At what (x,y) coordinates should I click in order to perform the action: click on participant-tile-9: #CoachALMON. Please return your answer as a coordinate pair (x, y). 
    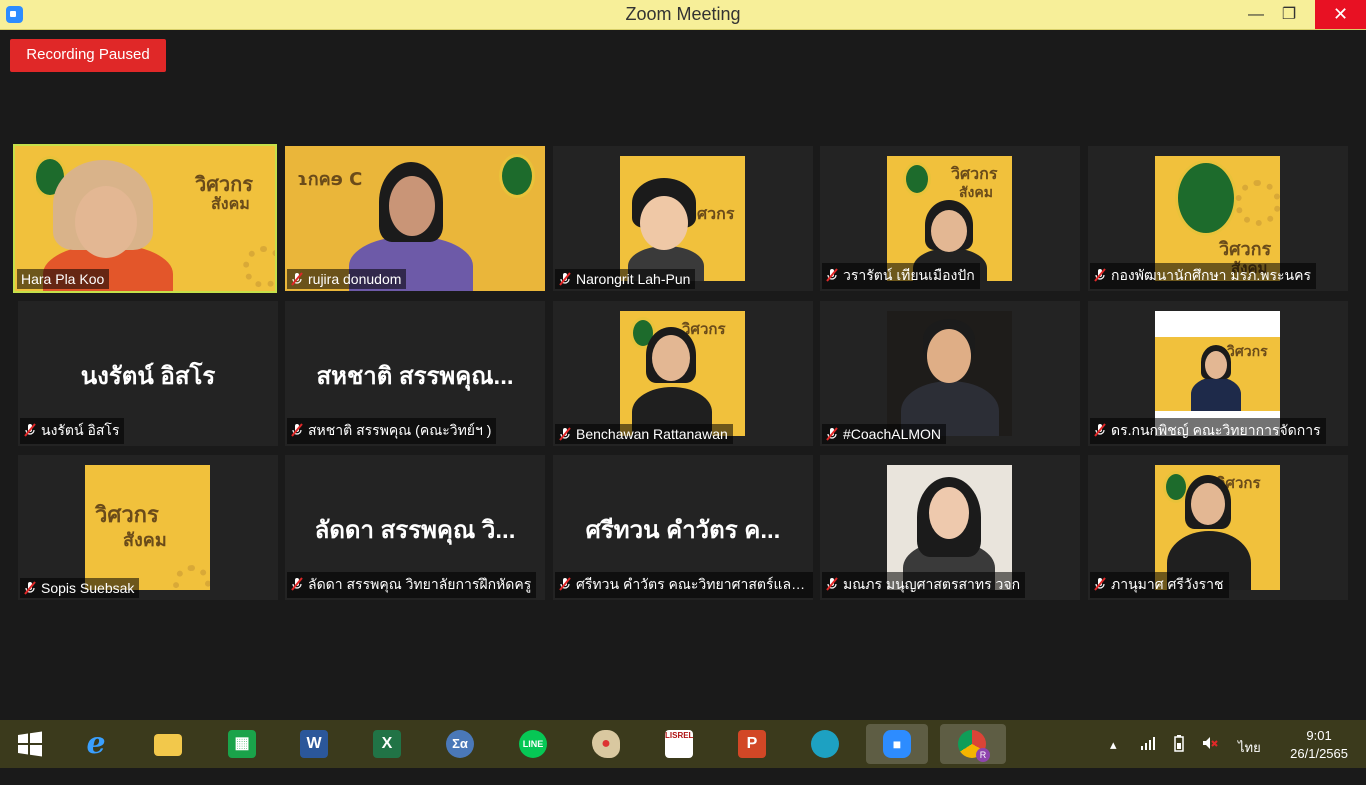
    Looking at the image, I should click on (950, 373).